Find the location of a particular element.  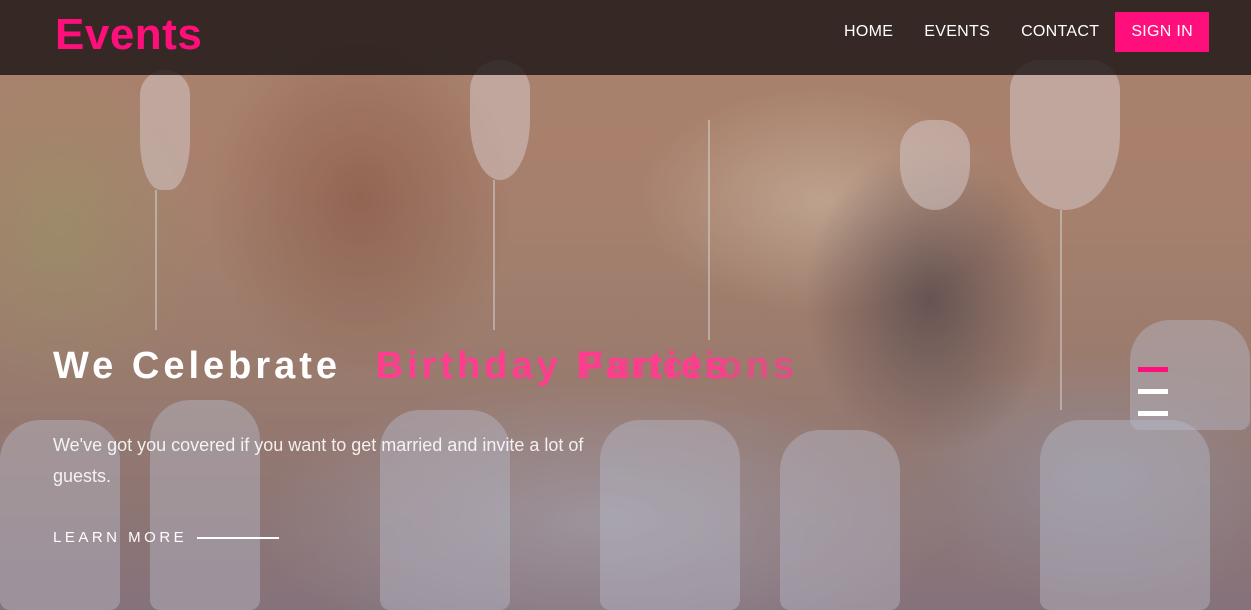

site-header: Events HOME EVENTS CONTACT SIGN IN is located at coordinates (625, 37).